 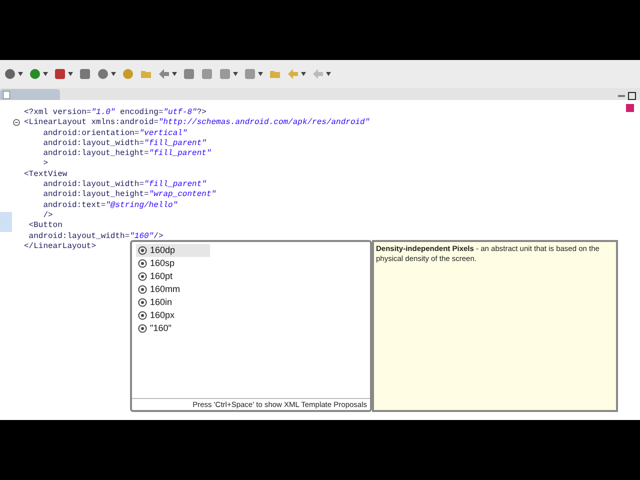 I want to click on line-highlight, so click(x=6, y=222).